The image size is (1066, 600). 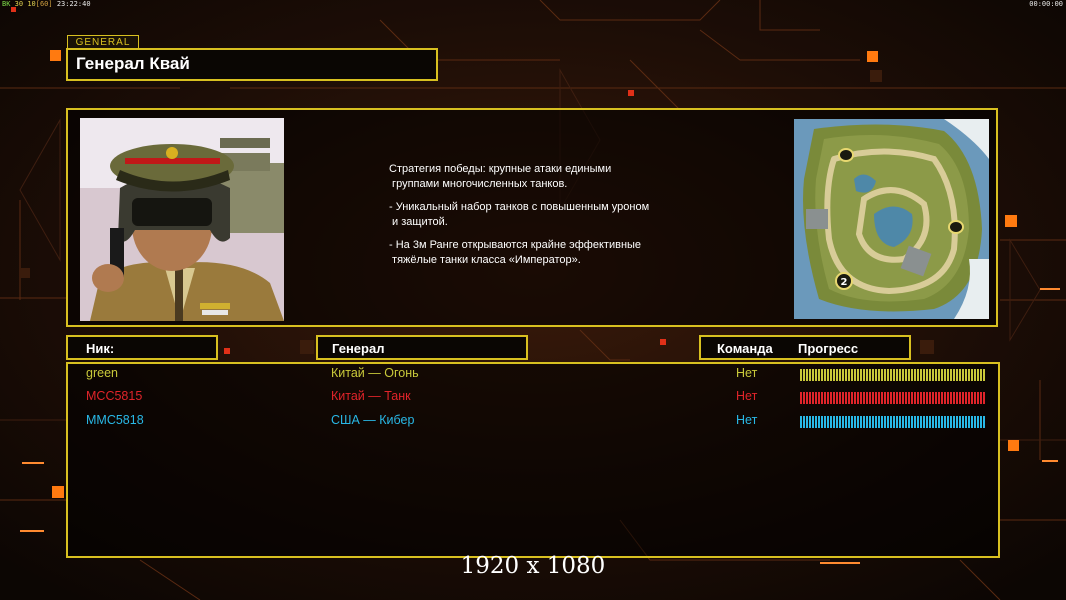 What do you see at coordinates (6, 4) in the screenshot?
I see `status-item: ВК` at bounding box center [6, 4].